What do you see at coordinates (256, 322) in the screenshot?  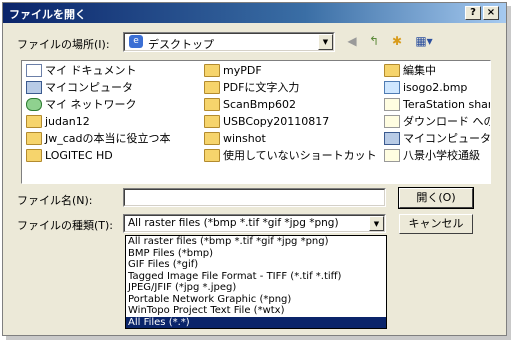 I see `filetype-option-selected: All Files (*.*)` at bounding box center [256, 322].